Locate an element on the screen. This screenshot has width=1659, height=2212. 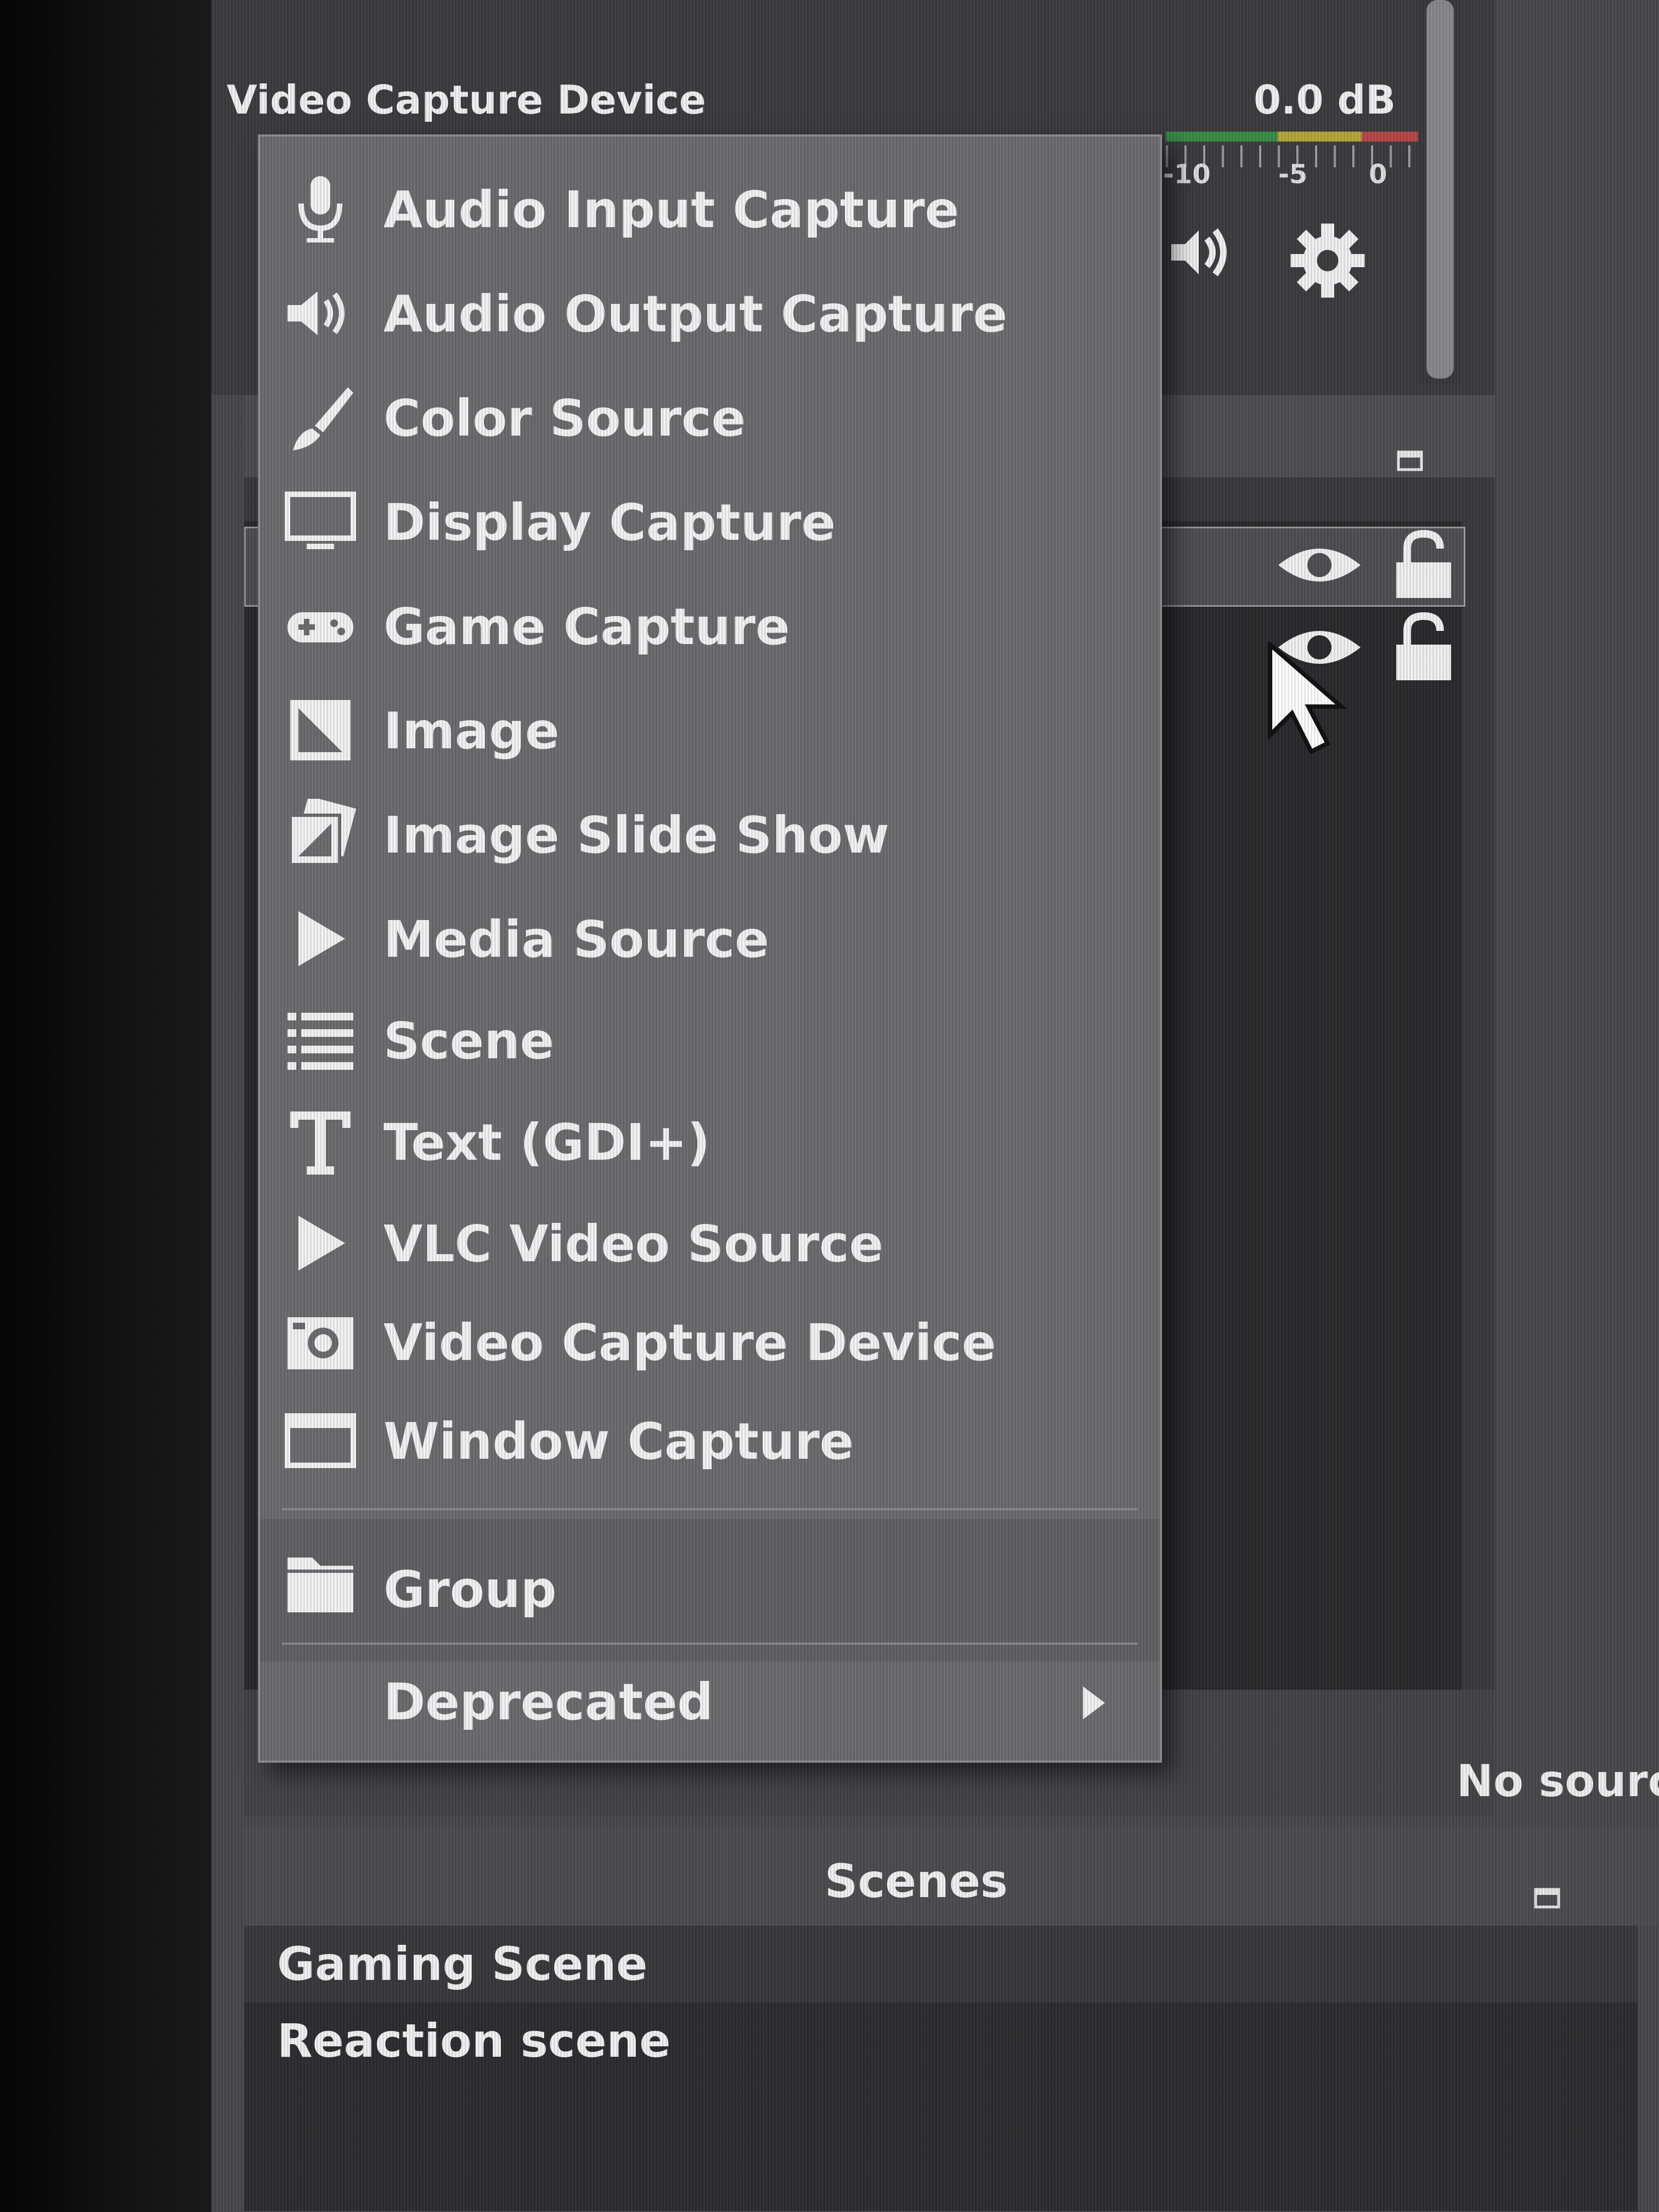
menu-item-label: Color Source is located at coordinates (565, 418).